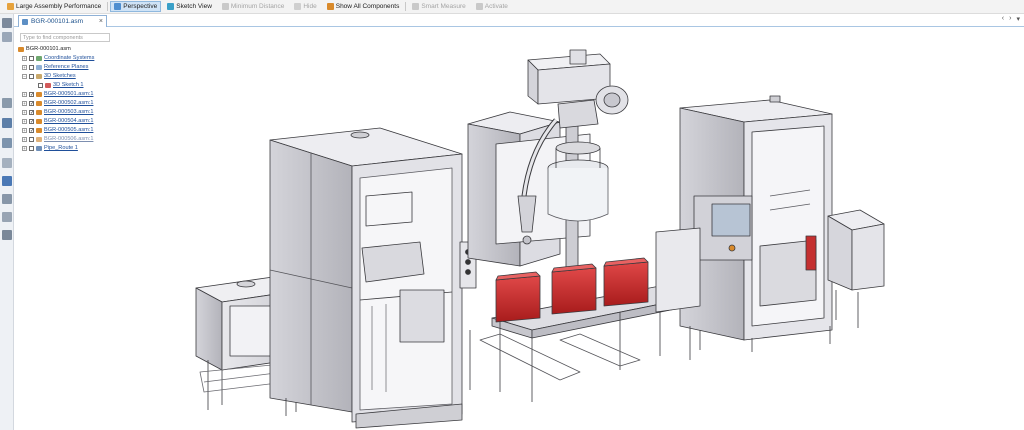 The height and width of the screenshot is (430, 1024). Describe the element at coordinates (60, 85) in the screenshot. I see `tree-item-3d-sketch-1: 3D Sketch 1` at that location.